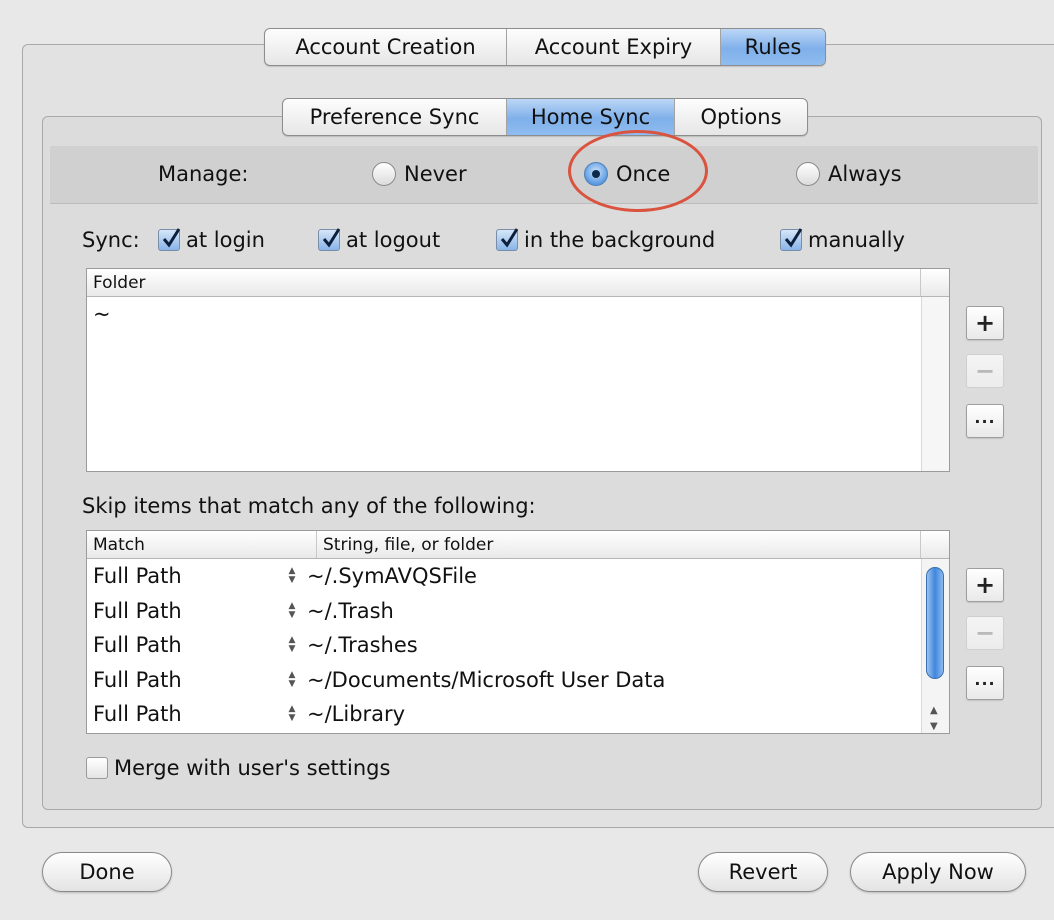  I want to click on folder-table-header: Folder, so click(518, 283).